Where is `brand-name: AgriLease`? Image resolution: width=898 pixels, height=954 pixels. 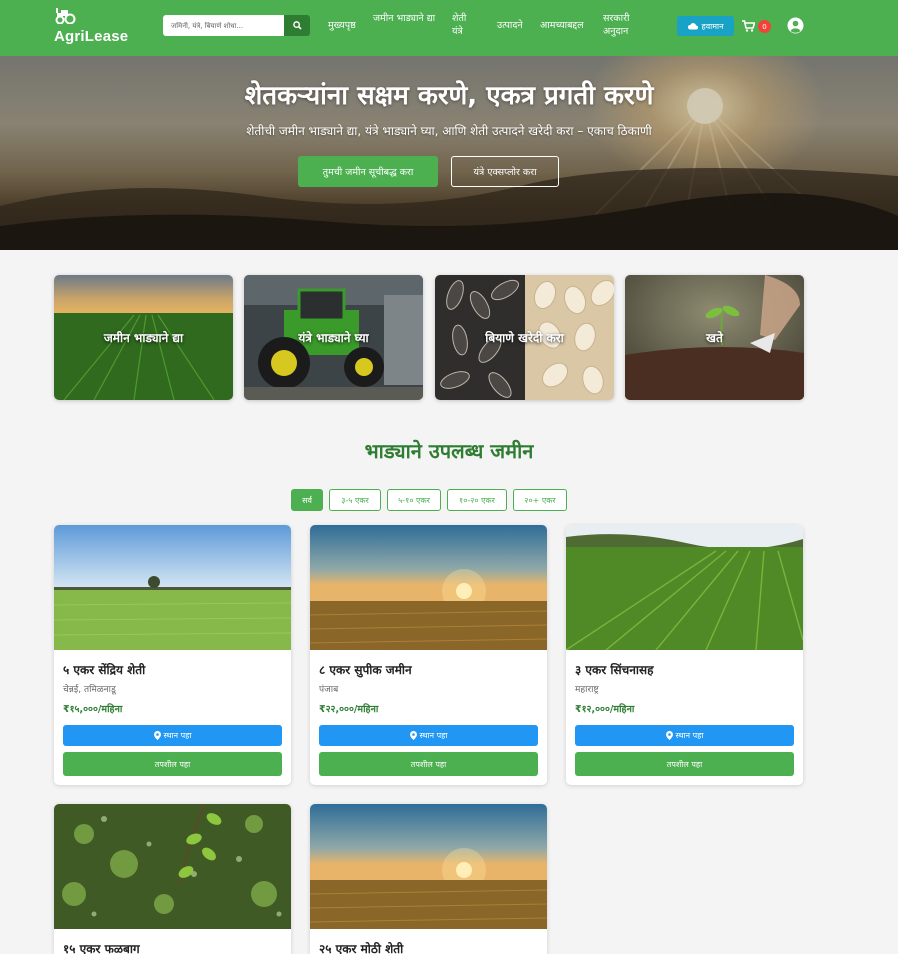
brand-name: AgriLease is located at coordinates (91, 36).